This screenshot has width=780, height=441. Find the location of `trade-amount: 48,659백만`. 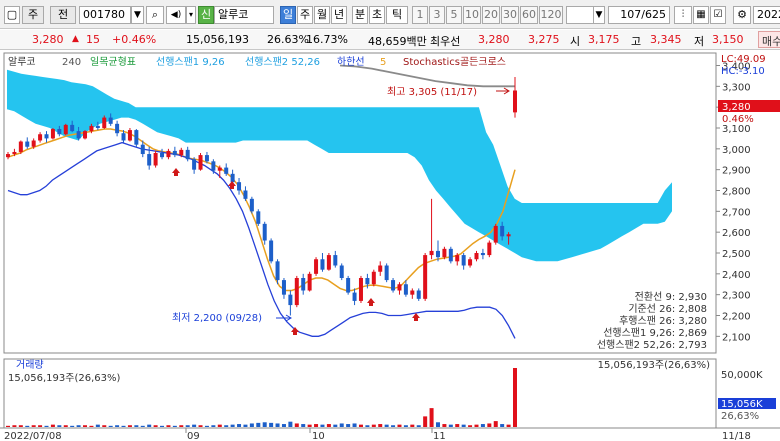

trade-amount: 48,659백만 is located at coordinates (397, 41).